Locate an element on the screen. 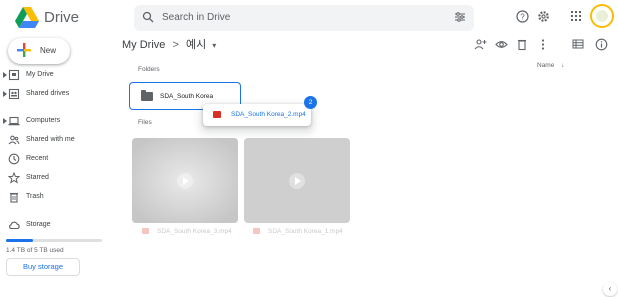 The width and height of the screenshot is (618, 297). folder-icon is located at coordinates (147, 95).